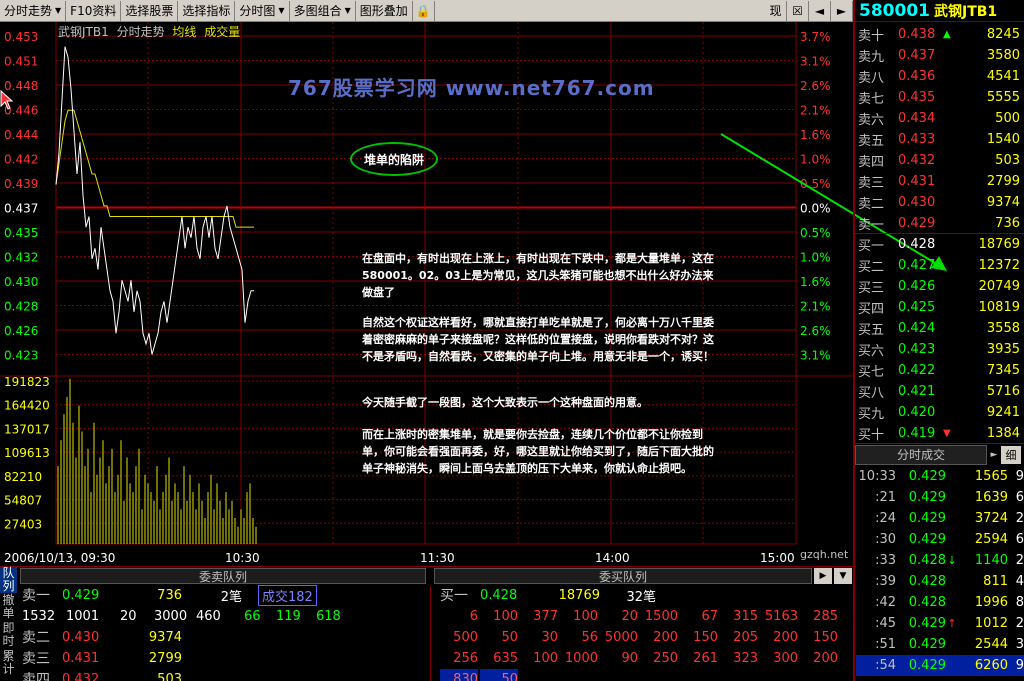 The image size is (1024, 681). Describe the element at coordinates (939, 202) in the screenshot. I see `ask-row: 卖二 0.430 9374` at that location.